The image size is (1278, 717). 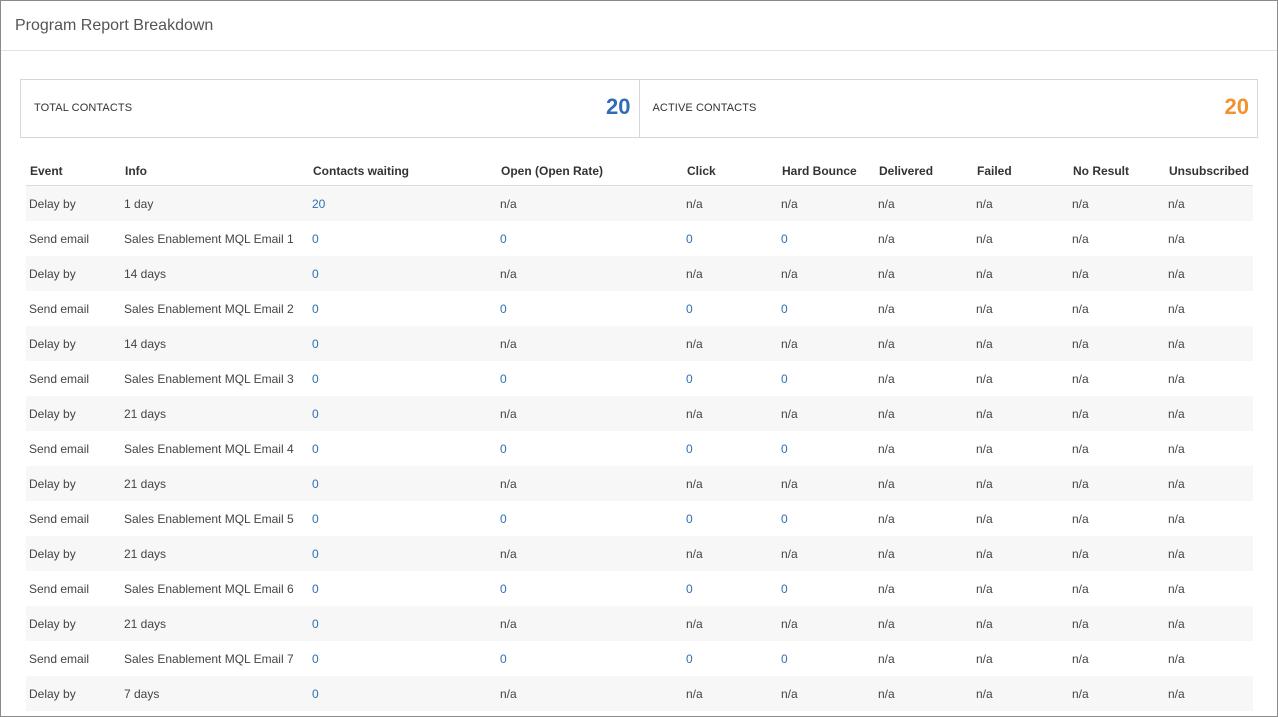 I want to click on stats-panel: TOTAL CONTACTS 20 ACTIVE CONTACTS 20, so click(x=639, y=108).